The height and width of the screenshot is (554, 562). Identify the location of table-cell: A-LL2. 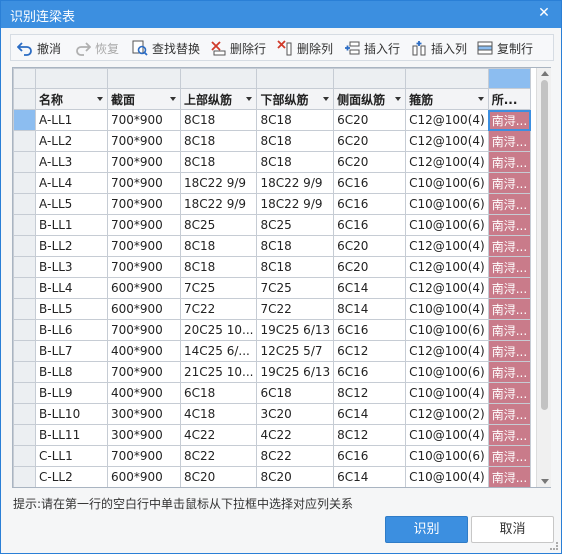
(71, 141).